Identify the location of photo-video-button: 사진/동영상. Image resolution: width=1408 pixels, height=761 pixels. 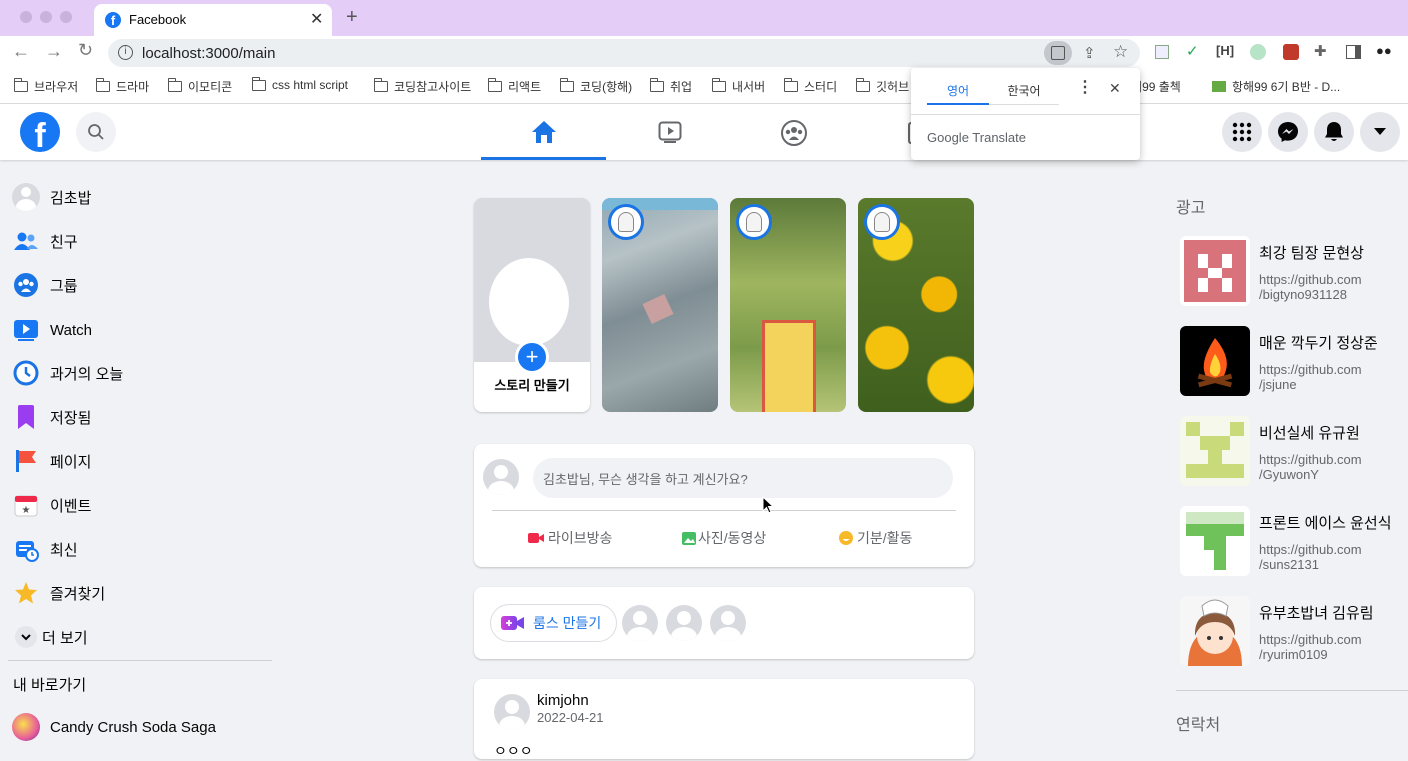
(724, 538).